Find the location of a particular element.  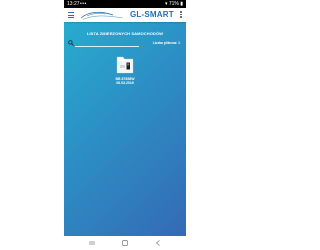

notification-dots: ••• is located at coordinates (83, 4).